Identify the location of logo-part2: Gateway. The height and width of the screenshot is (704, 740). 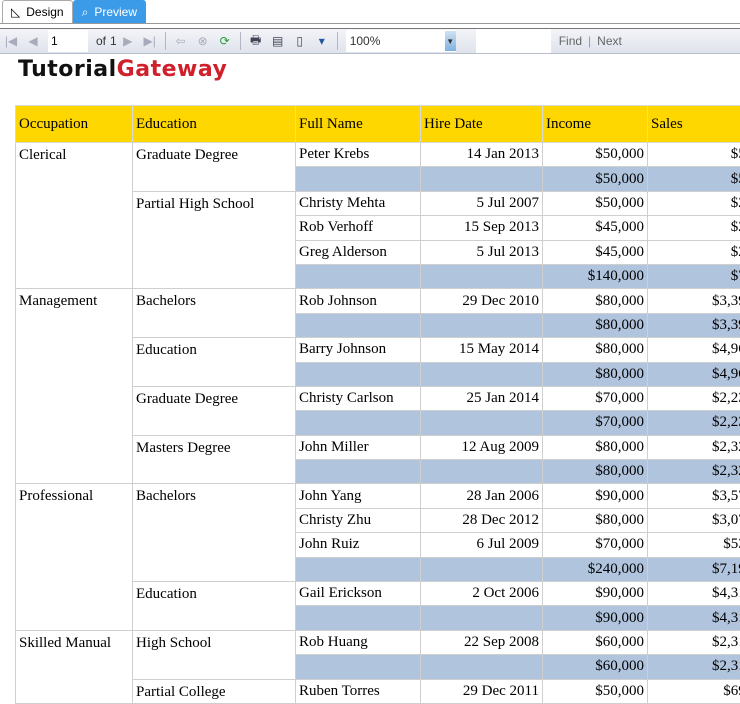
(172, 69).